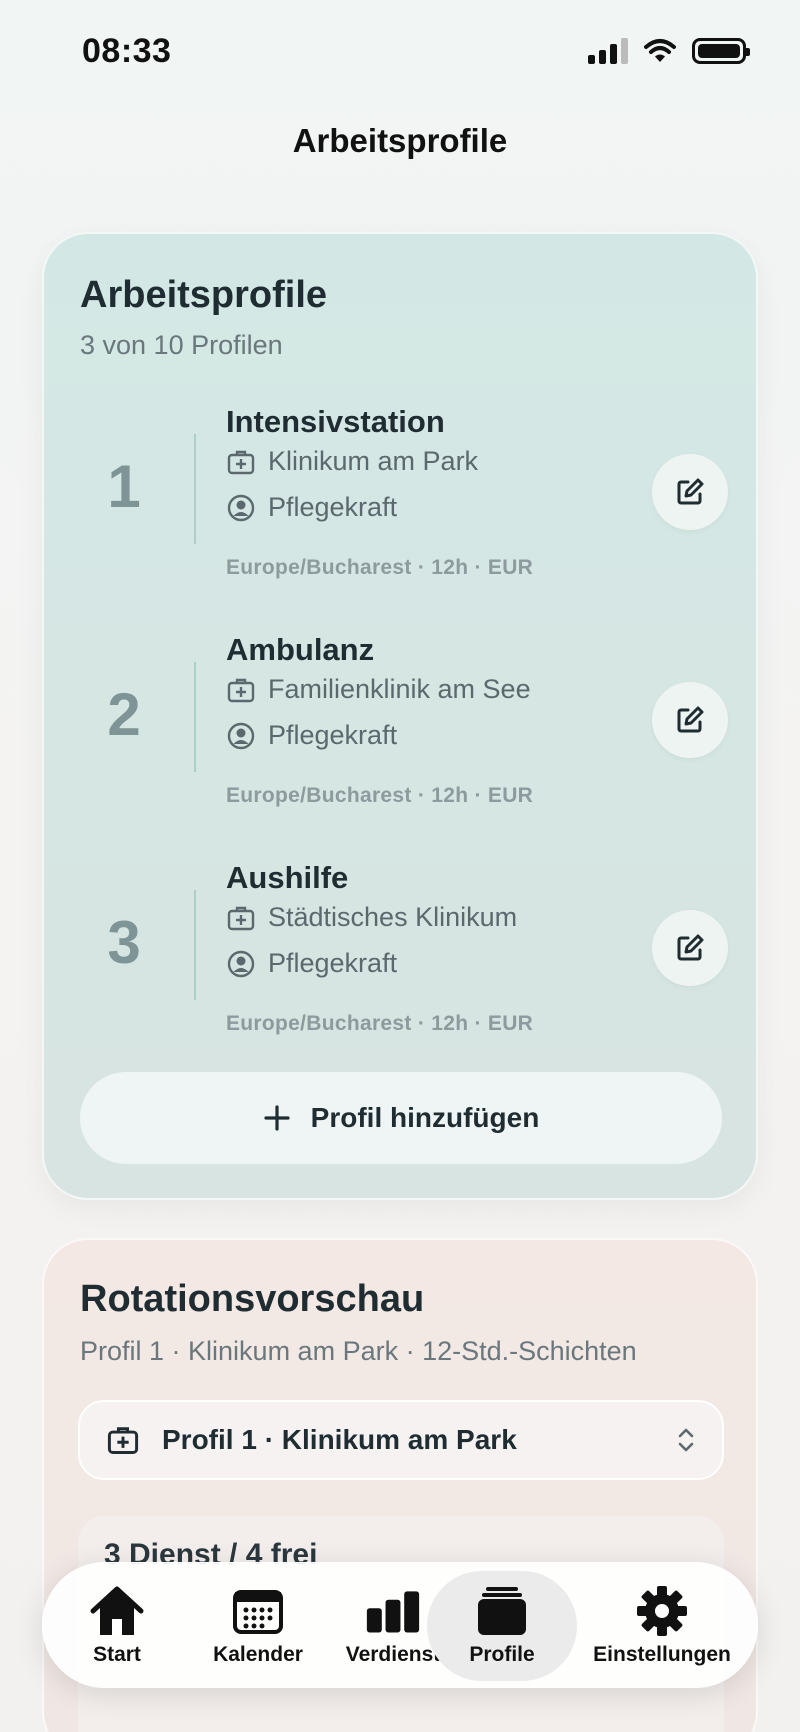 This screenshot has height=1732, width=800. I want to click on profile-clinic-row: Familienklinik am See, so click(378, 689).